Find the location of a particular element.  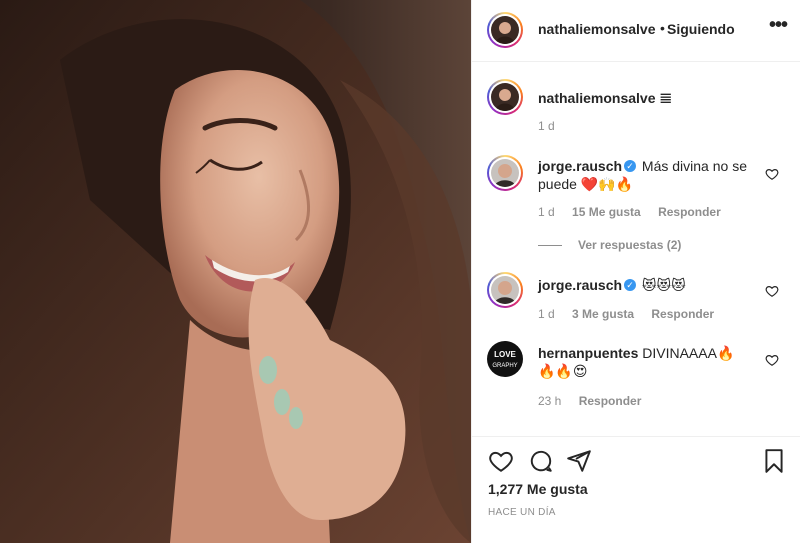

likes-count: 1,277 Me gusta is located at coordinates (538, 489).